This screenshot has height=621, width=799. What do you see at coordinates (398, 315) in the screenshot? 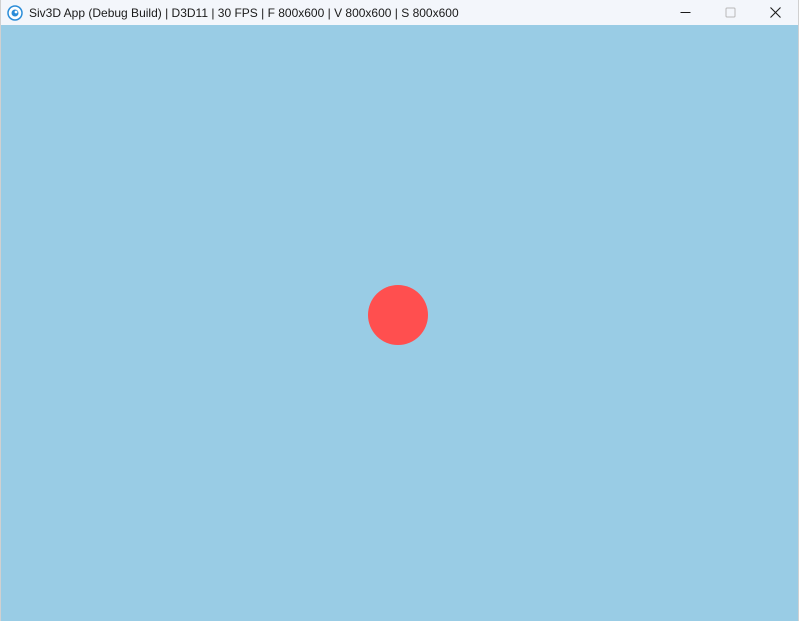
I see `red-circle` at bounding box center [398, 315].